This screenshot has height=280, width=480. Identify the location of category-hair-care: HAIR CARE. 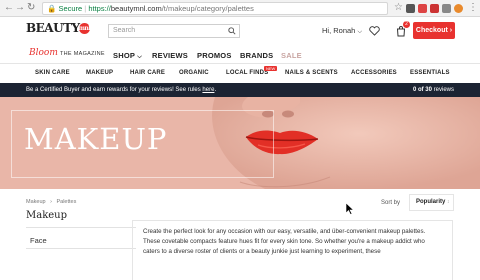
(147, 73).